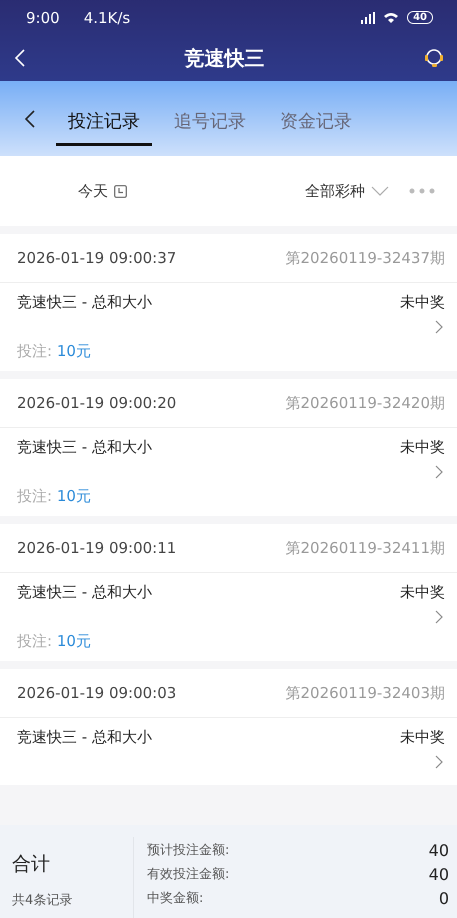 This screenshot has width=457, height=918. I want to click on issue-number: 第20260119-32420期, so click(365, 403).